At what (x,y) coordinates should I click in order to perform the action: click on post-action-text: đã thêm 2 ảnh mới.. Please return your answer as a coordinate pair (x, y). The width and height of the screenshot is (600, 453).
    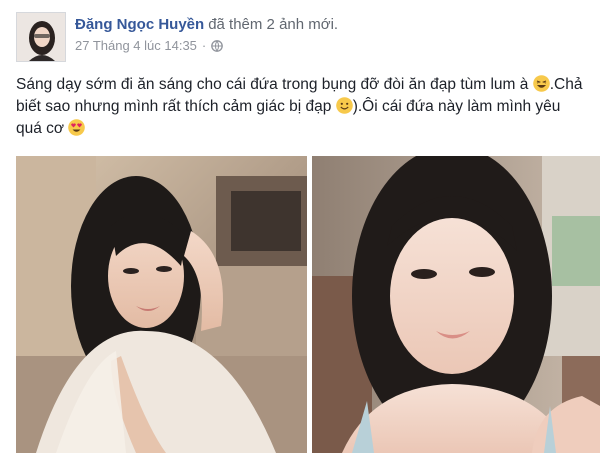
    Looking at the image, I should click on (273, 24).